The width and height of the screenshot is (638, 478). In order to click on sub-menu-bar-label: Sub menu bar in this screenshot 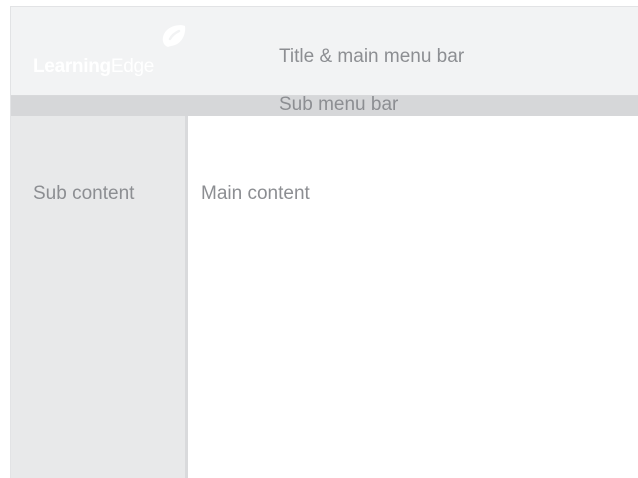, I will do `click(339, 104)`.